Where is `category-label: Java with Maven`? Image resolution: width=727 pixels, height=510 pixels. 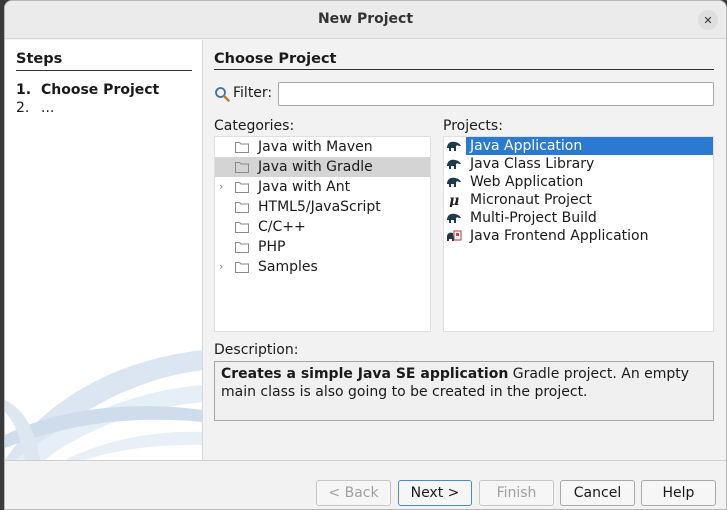
category-label: Java with Maven is located at coordinates (315, 147).